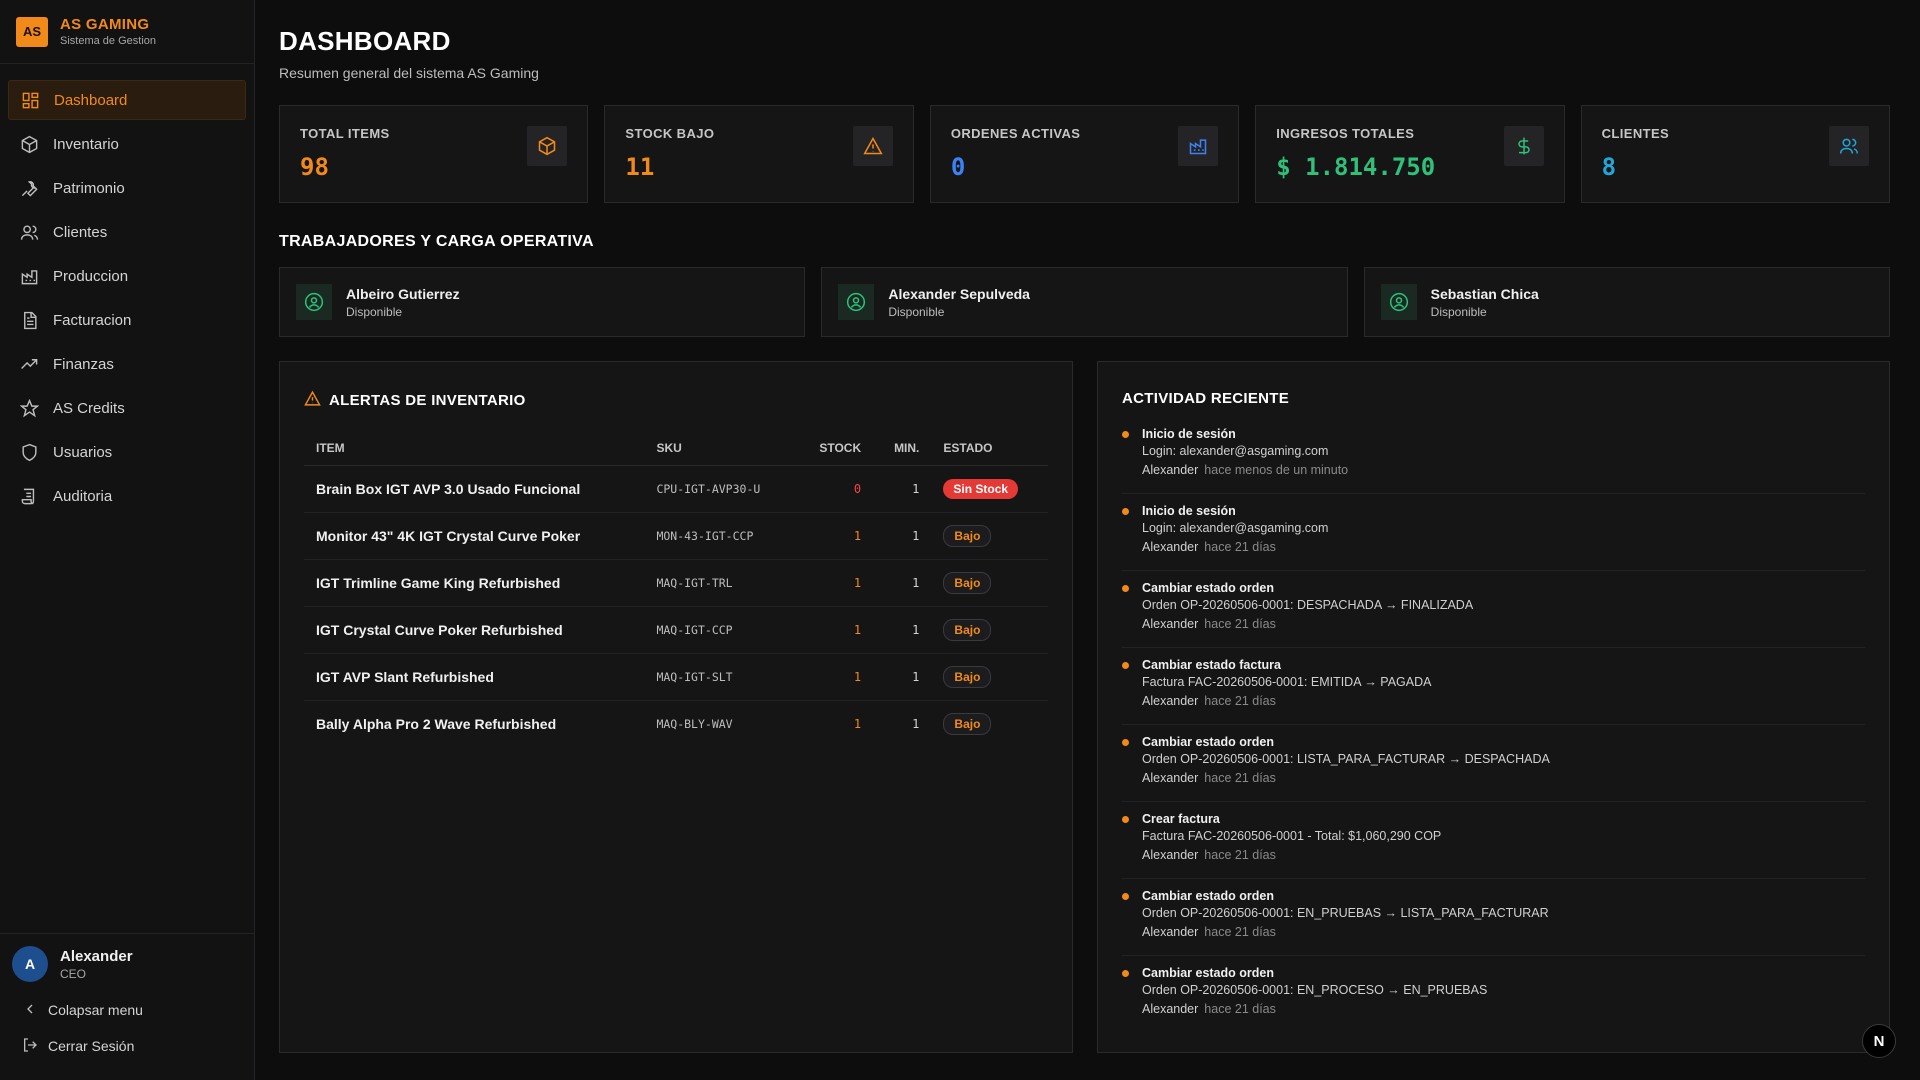 The image size is (1920, 1080). Describe the element at coordinates (1503, 470) in the screenshot. I see `activity-meta: Alexander hace menos de un minuto` at that location.